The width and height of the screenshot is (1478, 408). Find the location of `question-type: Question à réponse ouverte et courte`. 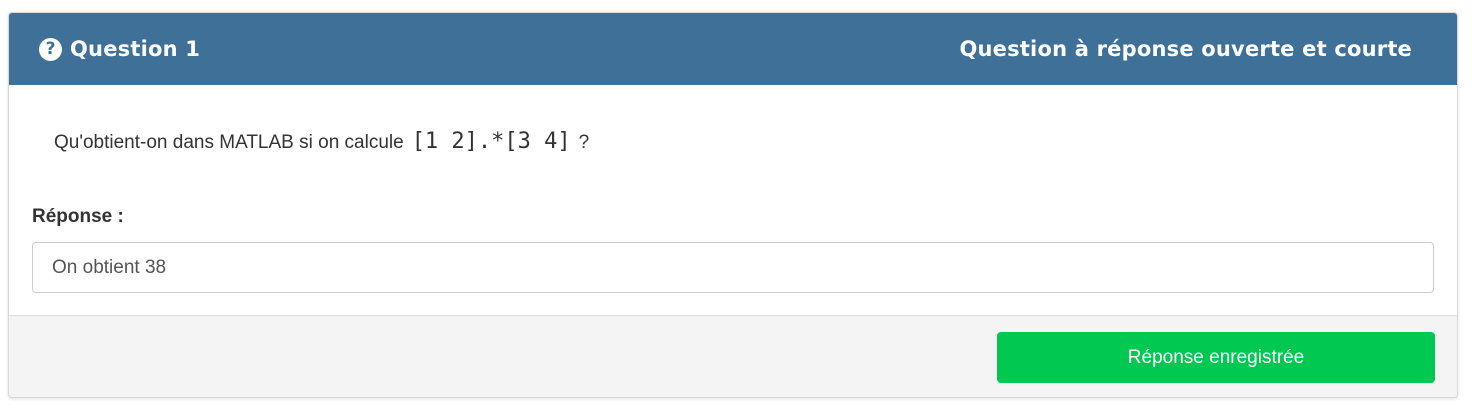

question-type: Question à réponse ouverte et courte is located at coordinates (1185, 49).